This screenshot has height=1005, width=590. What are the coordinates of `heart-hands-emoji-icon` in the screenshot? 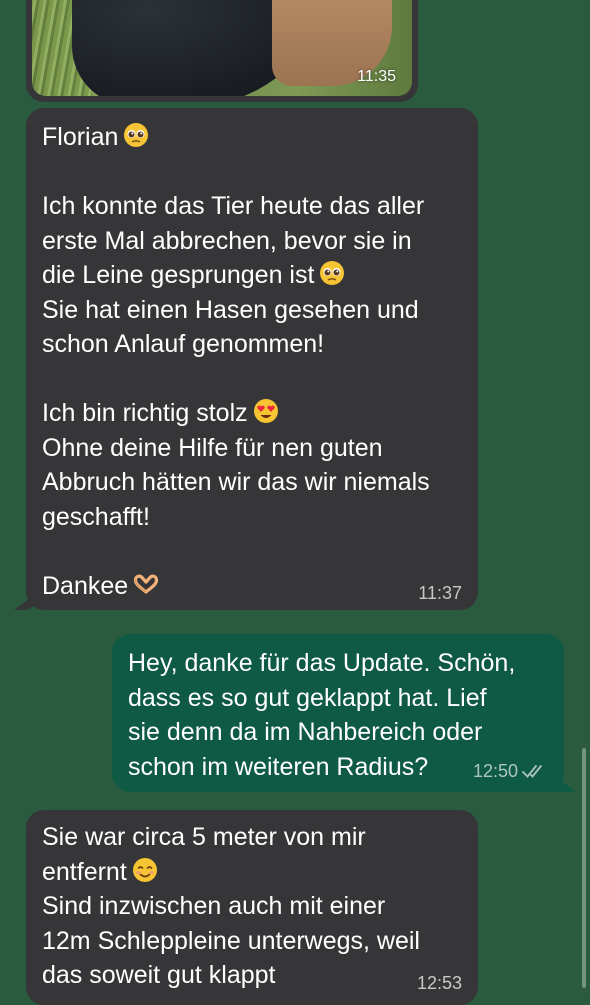 It's located at (146, 584).